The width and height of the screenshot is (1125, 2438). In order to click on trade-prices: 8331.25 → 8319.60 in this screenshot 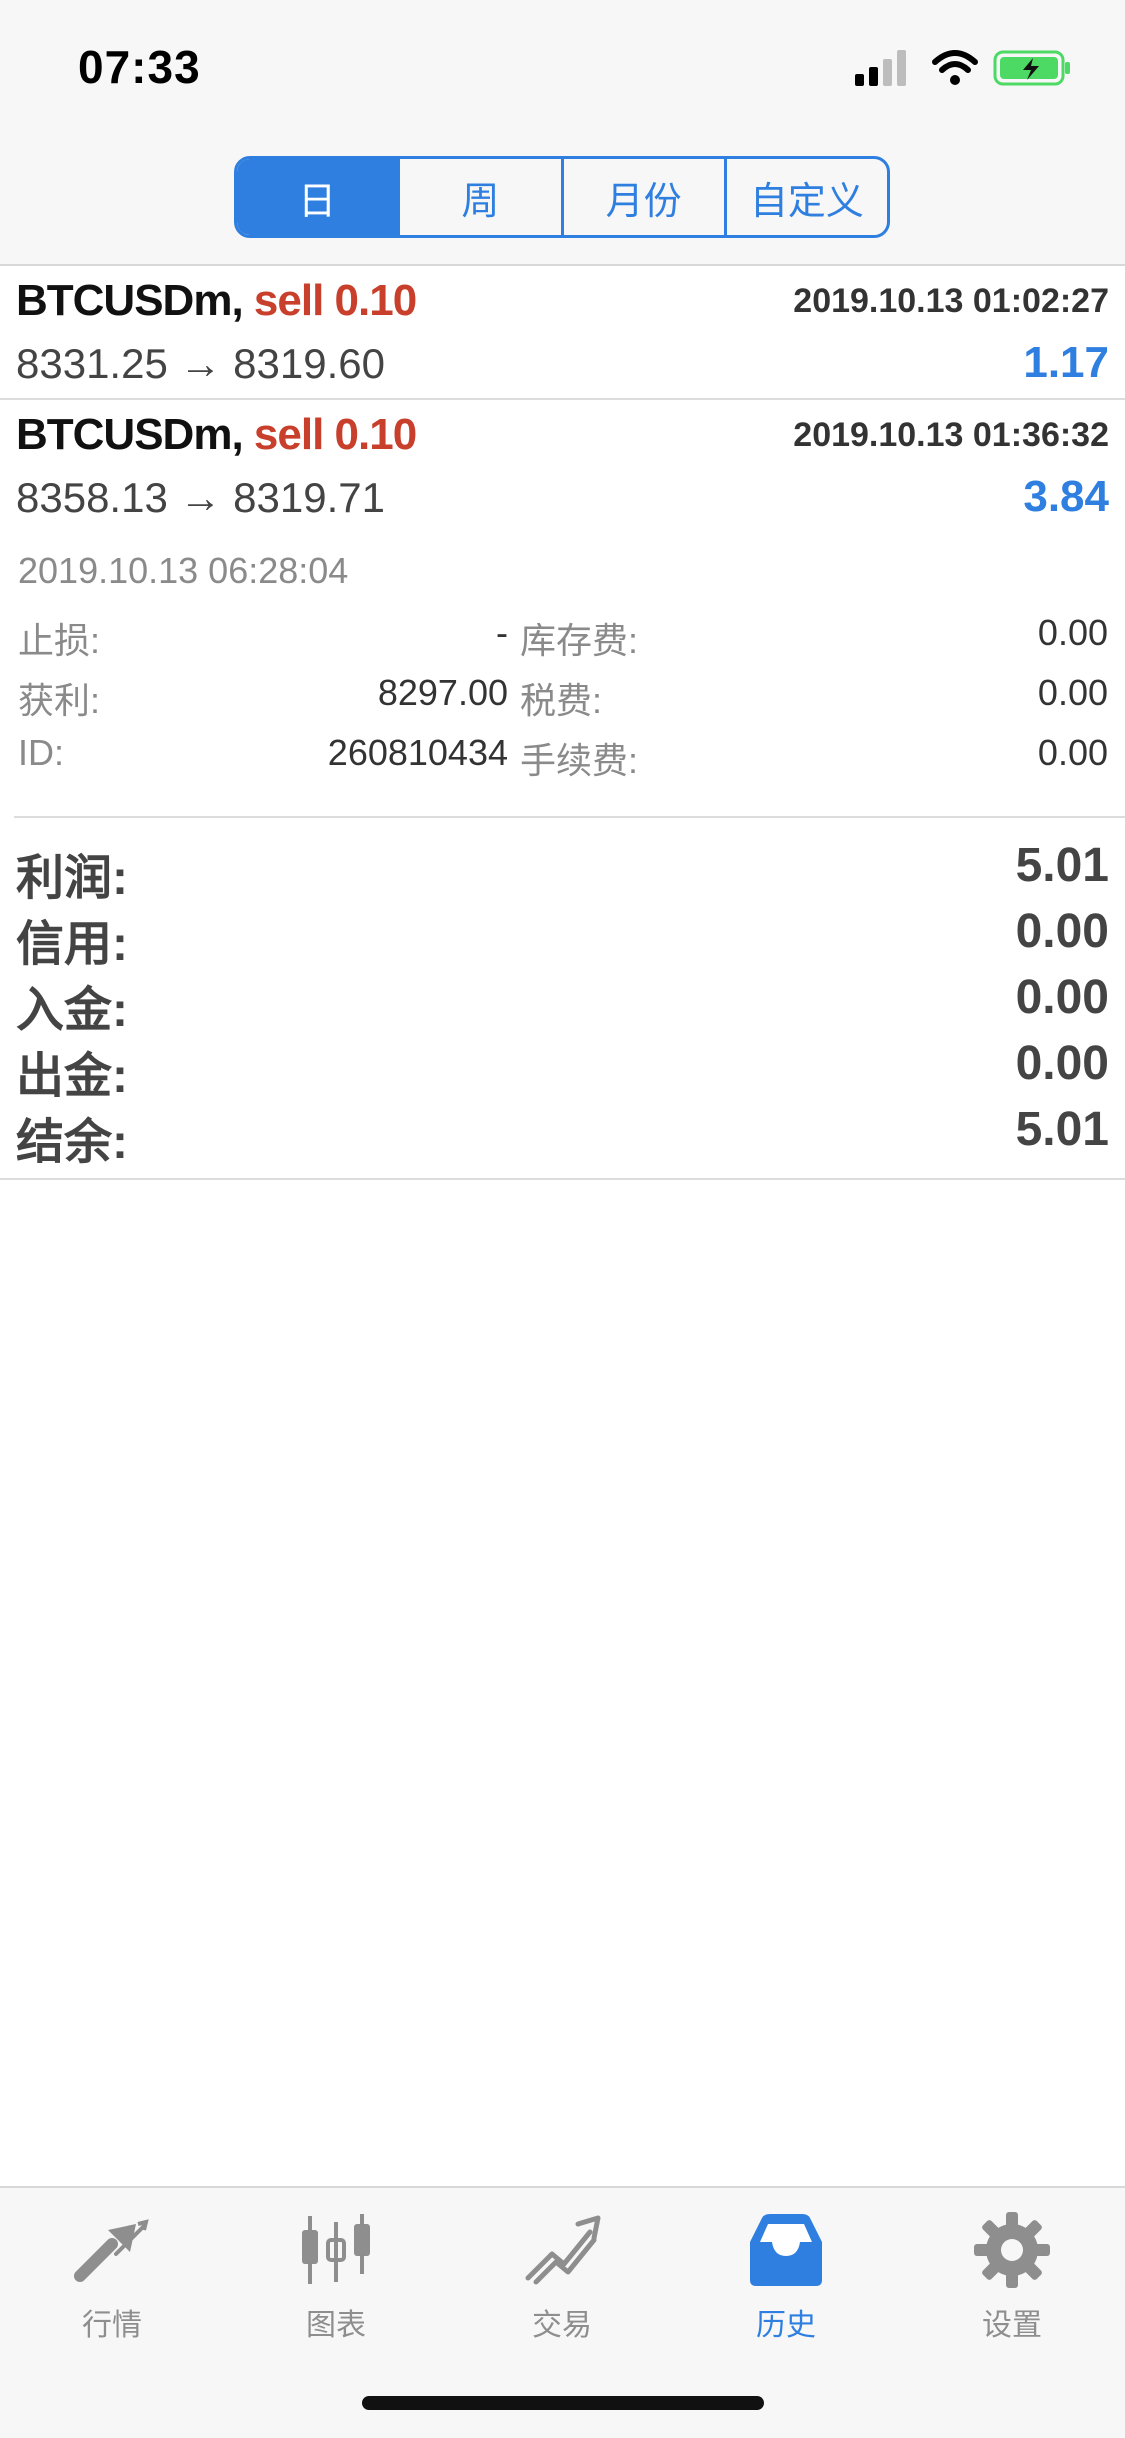, I will do `click(200, 363)`.